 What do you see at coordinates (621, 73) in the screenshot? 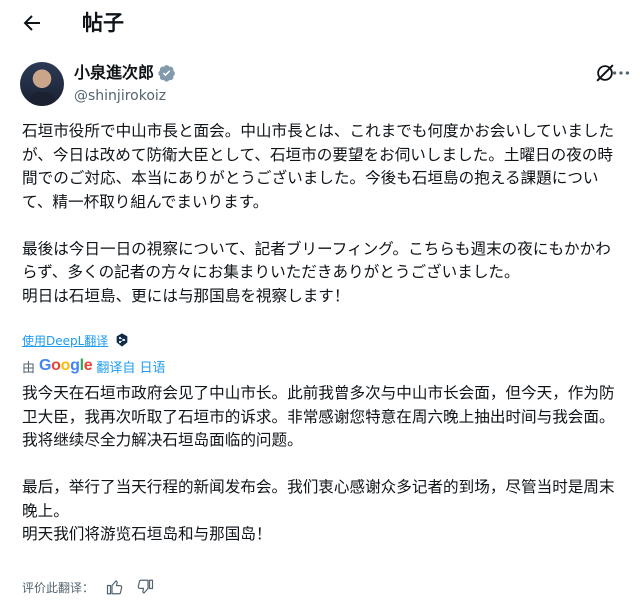
I see `more-icon` at bounding box center [621, 73].